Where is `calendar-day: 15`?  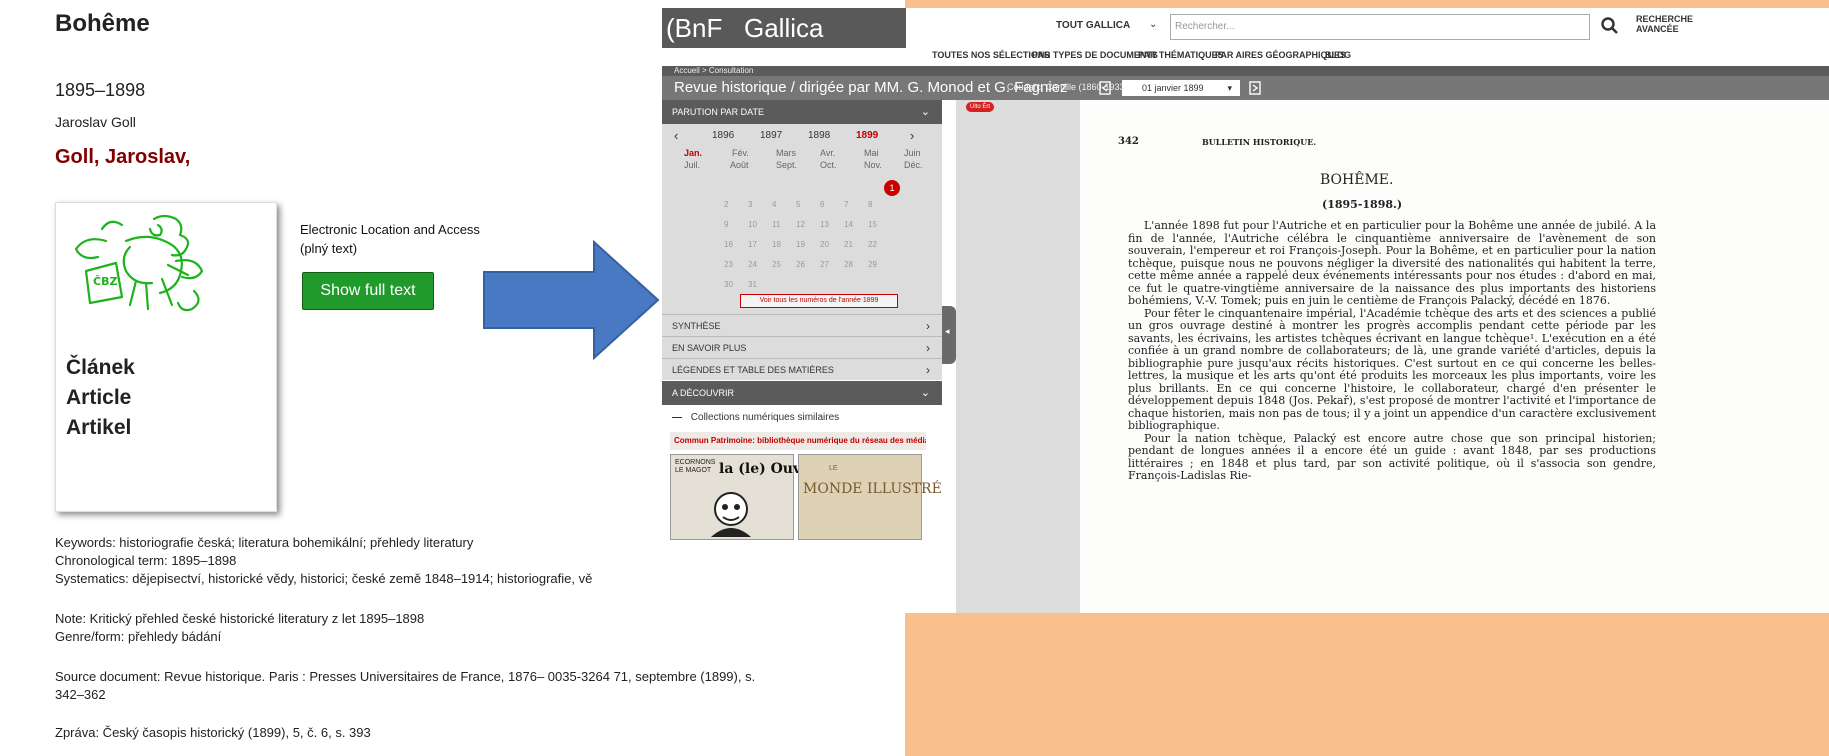
calendar-day: 15 is located at coordinates (872, 224).